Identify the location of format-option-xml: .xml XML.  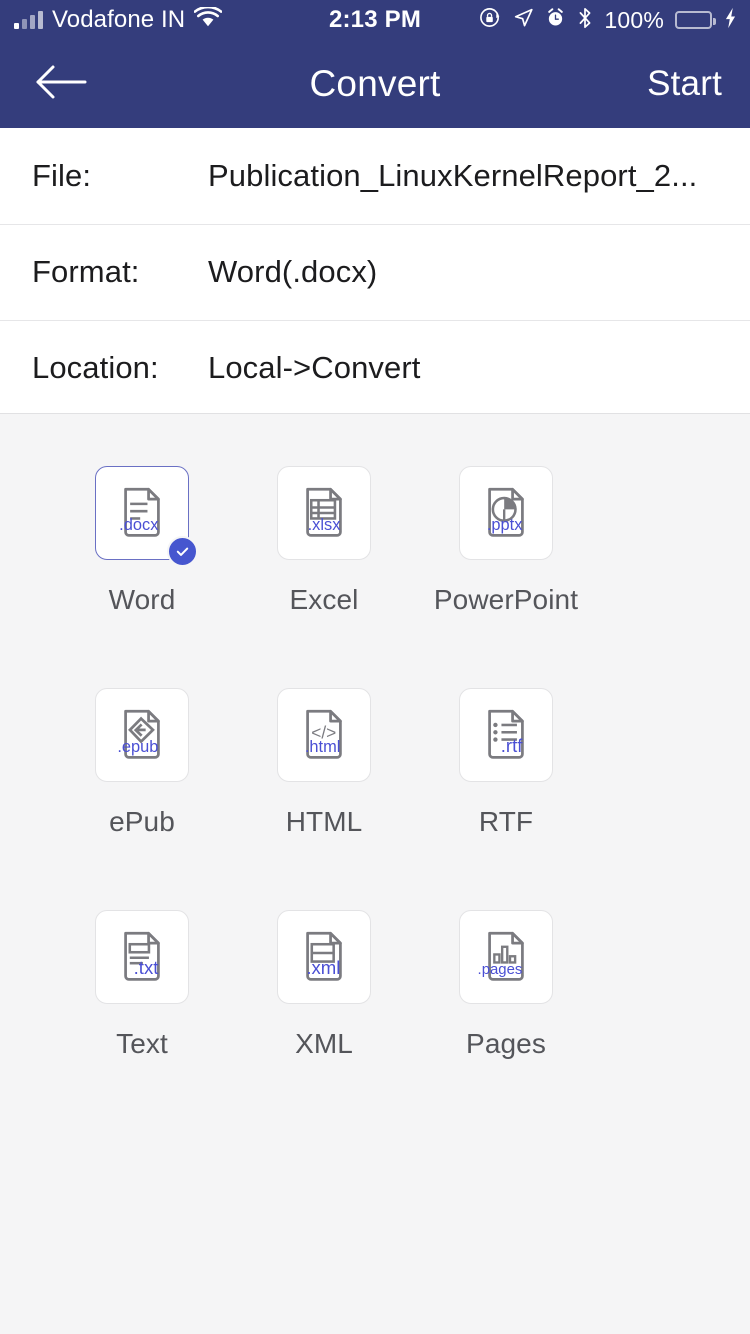
(324, 985).